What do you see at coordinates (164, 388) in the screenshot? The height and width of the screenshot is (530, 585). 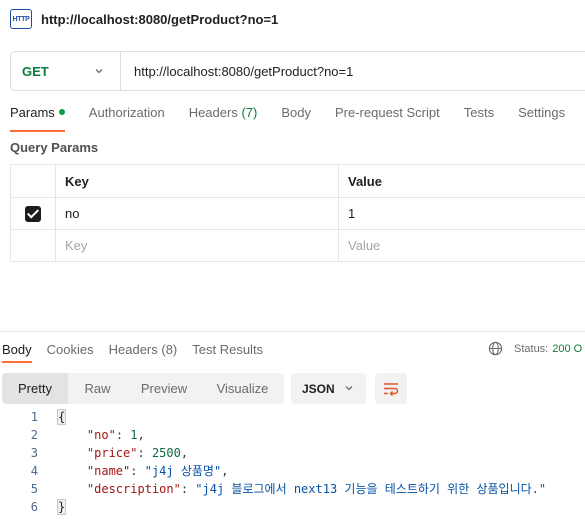 I see `view-preview: Preview` at bounding box center [164, 388].